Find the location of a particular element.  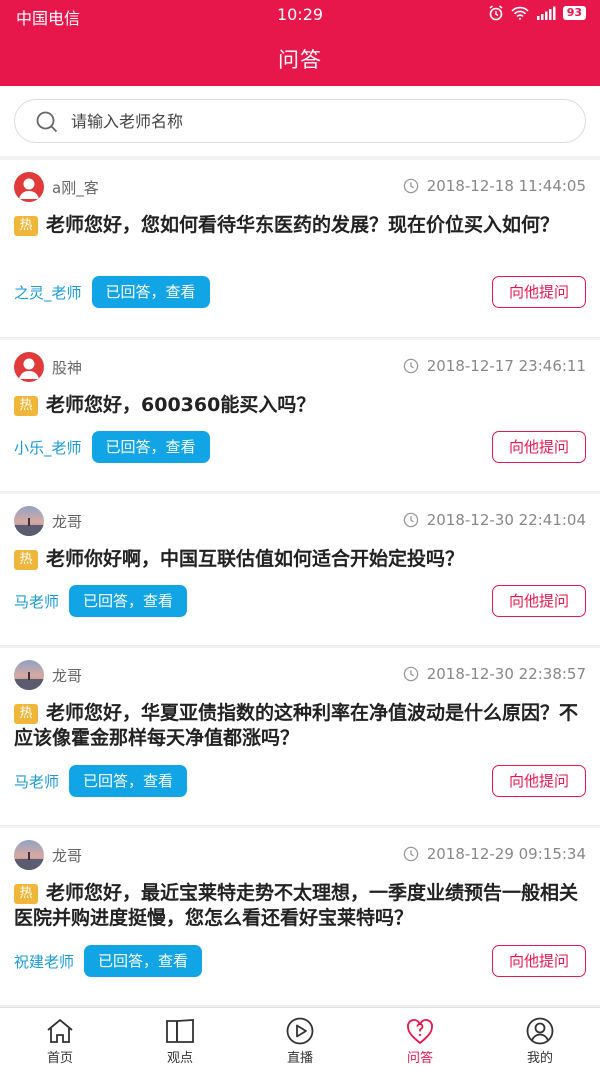

book-icon is located at coordinates (180, 1031).